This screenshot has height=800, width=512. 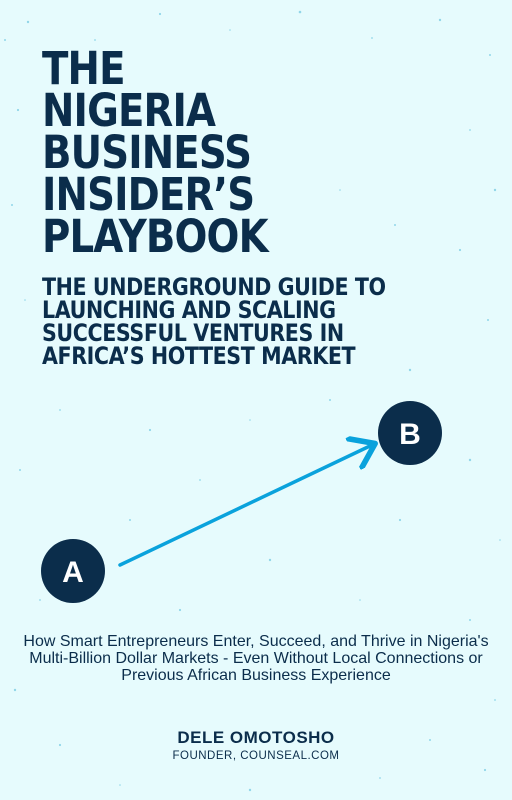 What do you see at coordinates (147, 131) in the screenshot?
I see `title-line: NIGERIA BUSINESS` at bounding box center [147, 131].